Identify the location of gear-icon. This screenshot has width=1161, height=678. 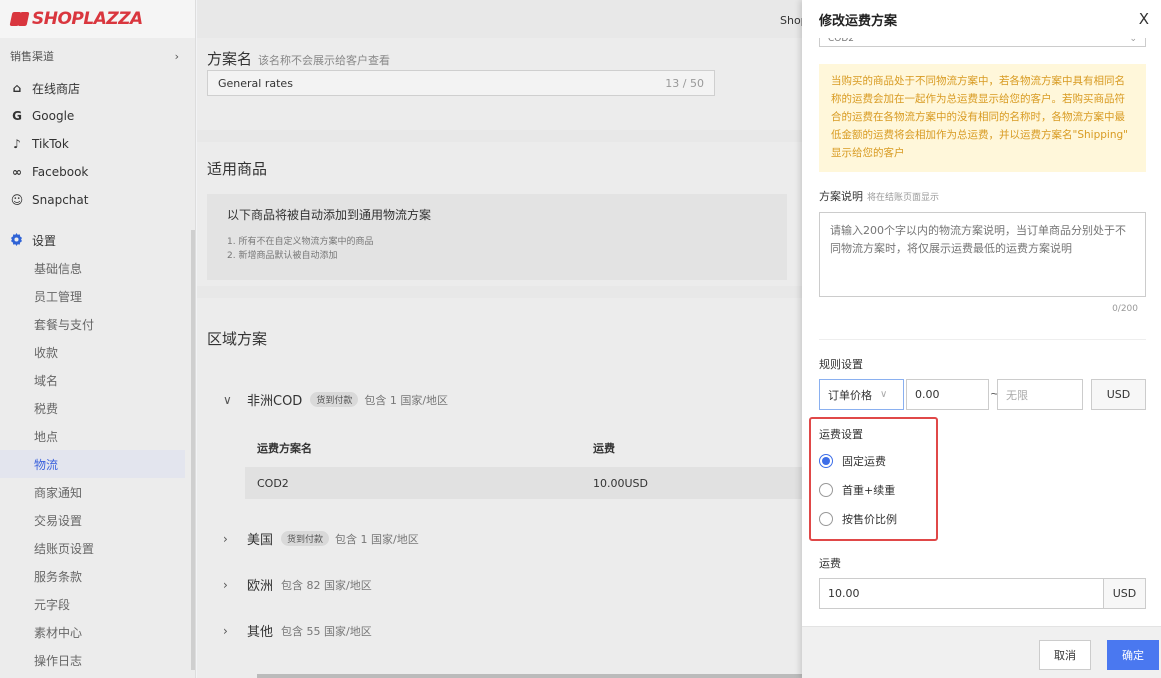
(17, 240).